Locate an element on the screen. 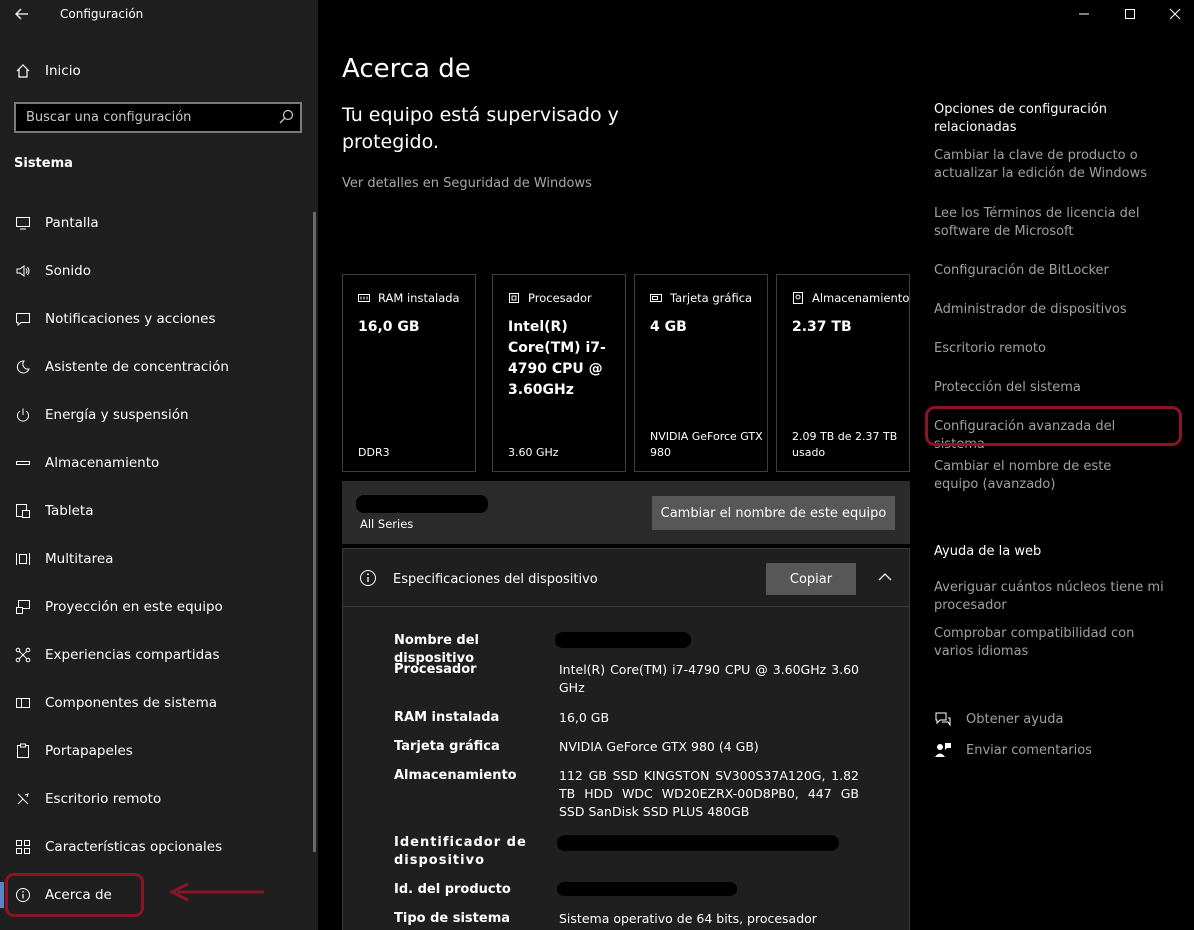 Image resolution: width=1194 pixels, height=930 pixels. sidebar-item-concentracion: Asistente de concentración is located at coordinates (159, 367).